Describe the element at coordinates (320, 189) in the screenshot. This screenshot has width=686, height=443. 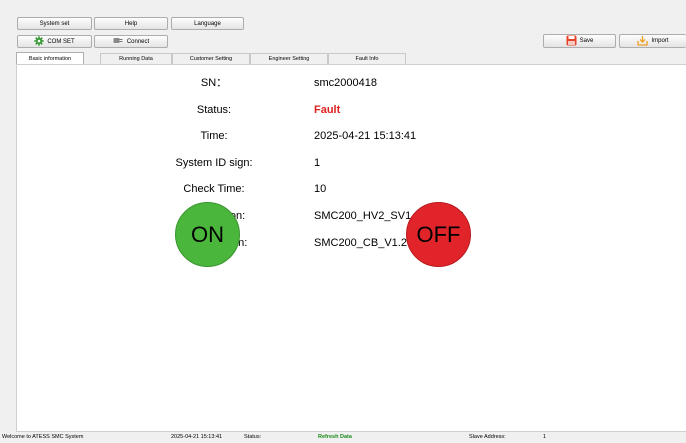
I see `check-time-value: 10` at that location.